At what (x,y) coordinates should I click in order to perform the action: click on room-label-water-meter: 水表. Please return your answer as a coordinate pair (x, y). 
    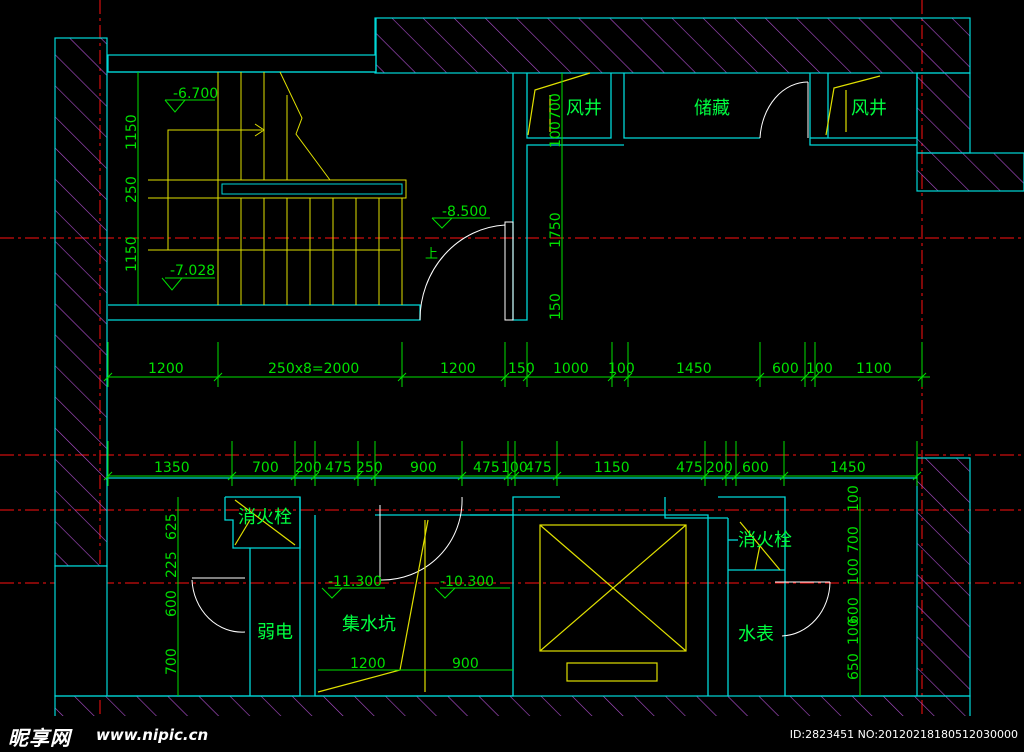
    Looking at the image, I should click on (756, 634).